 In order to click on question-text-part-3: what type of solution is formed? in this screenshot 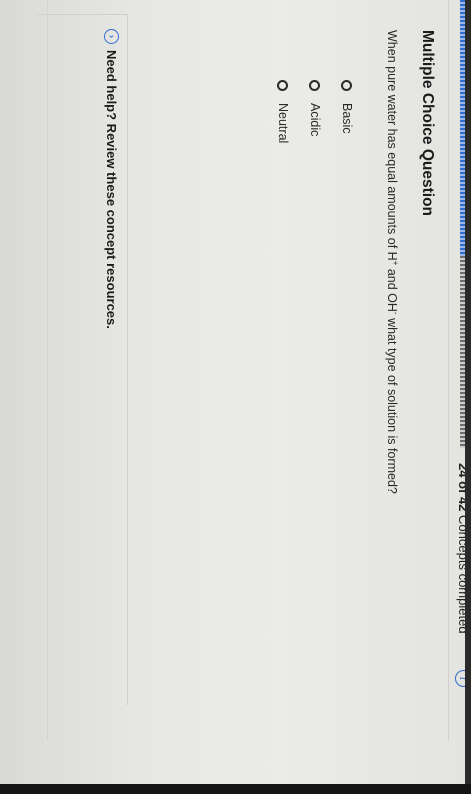, I will do `click(391, 404)`.